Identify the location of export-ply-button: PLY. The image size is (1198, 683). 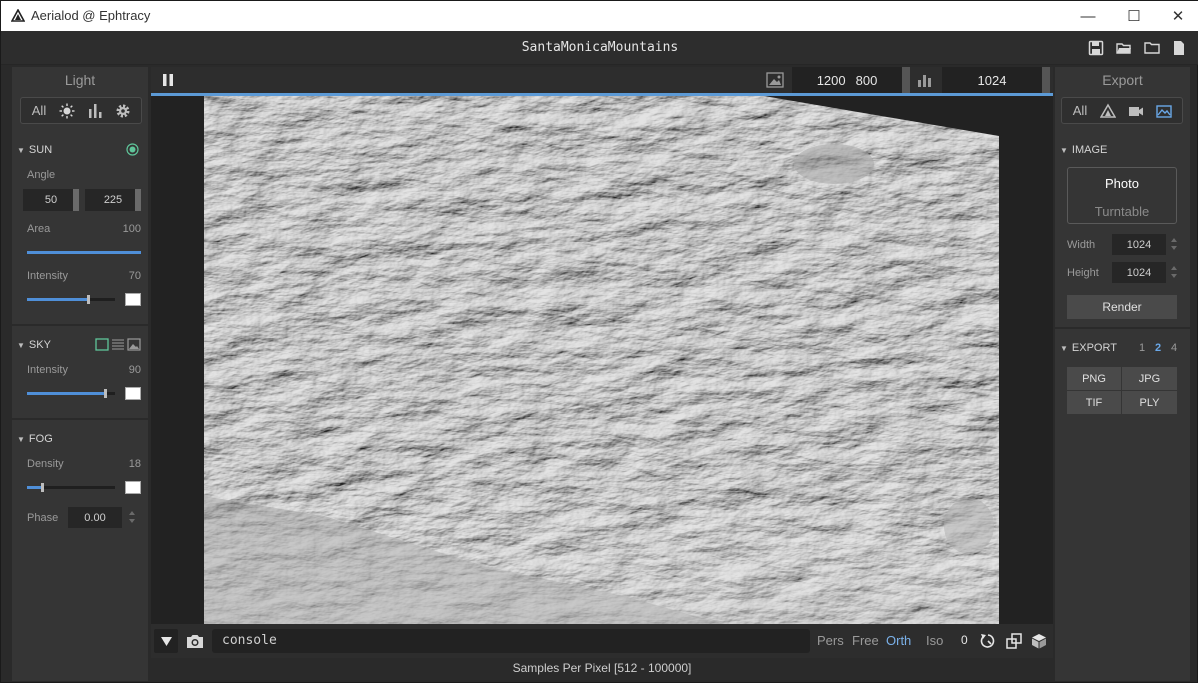
(1149, 402).